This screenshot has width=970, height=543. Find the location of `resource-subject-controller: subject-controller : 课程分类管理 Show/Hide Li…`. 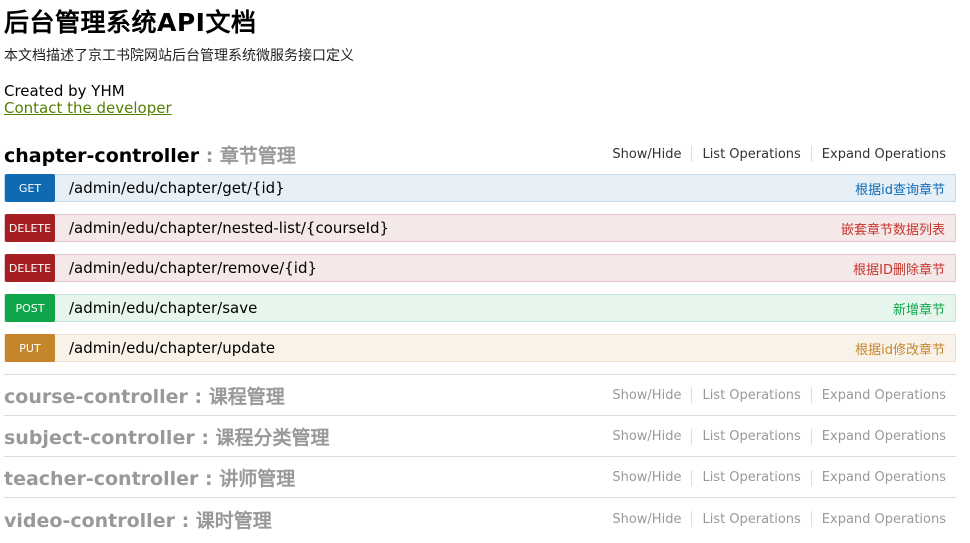

resource-subject-controller: subject-controller : 课程分类管理 Show/Hide Li… is located at coordinates (480, 436).